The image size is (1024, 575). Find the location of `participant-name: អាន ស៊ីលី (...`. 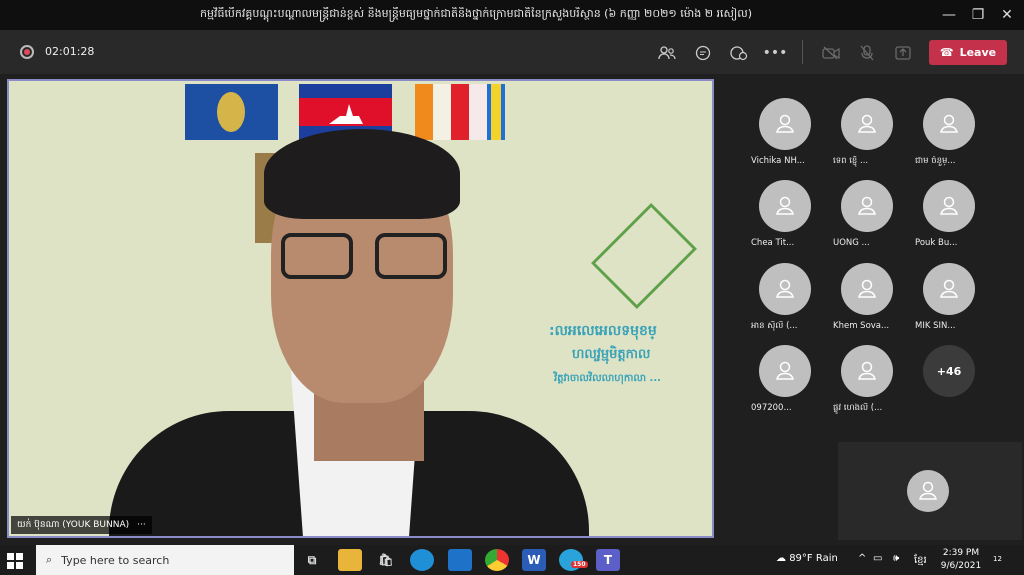

participant-name: អាន ស៊ីលី (... is located at coordinates (774, 326).